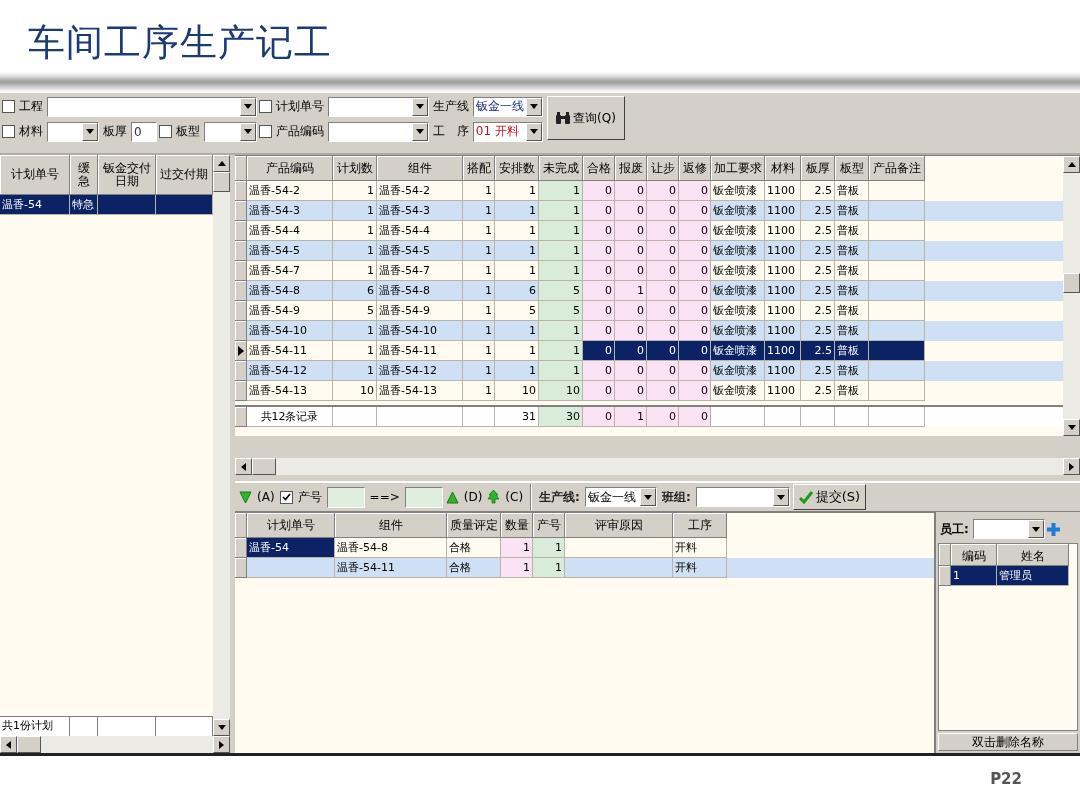  Describe the element at coordinates (517, 525) in the screenshot. I see `column-header: 数量` at that location.